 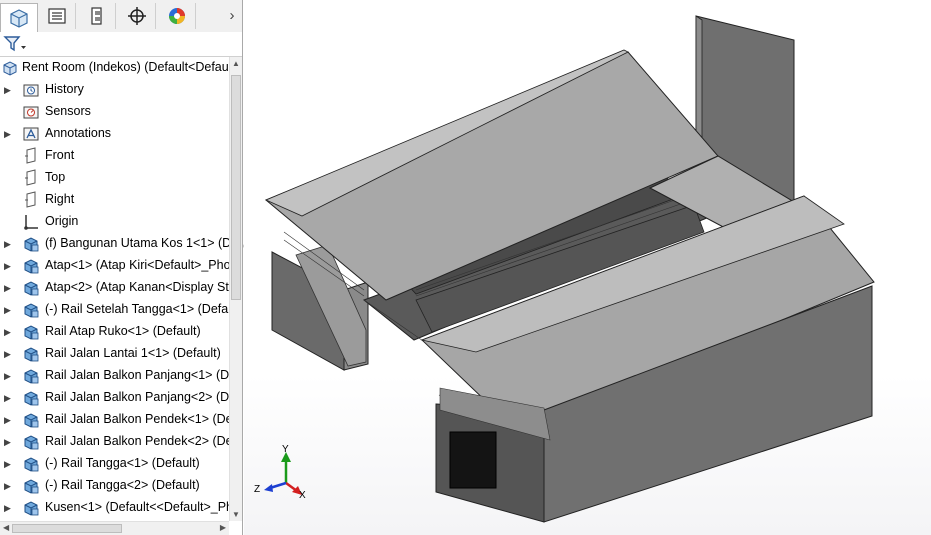 I want to click on view-orientation-triad: Y X Z, so click(x=280, y=472).